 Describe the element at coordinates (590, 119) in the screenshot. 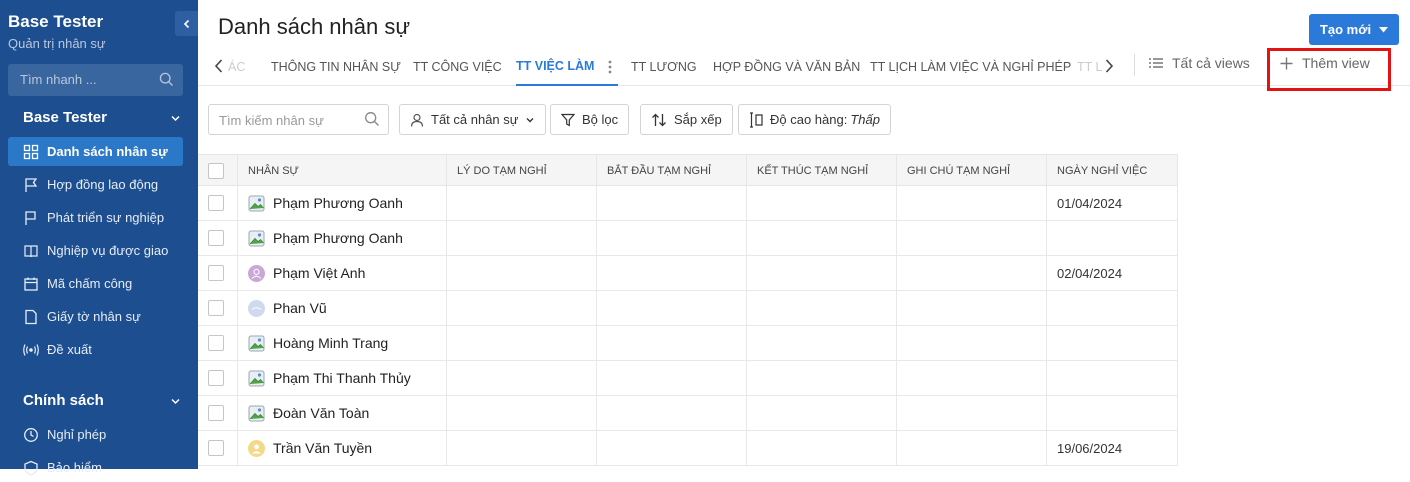

I see `filter-button: Bộ lọc` at that location.